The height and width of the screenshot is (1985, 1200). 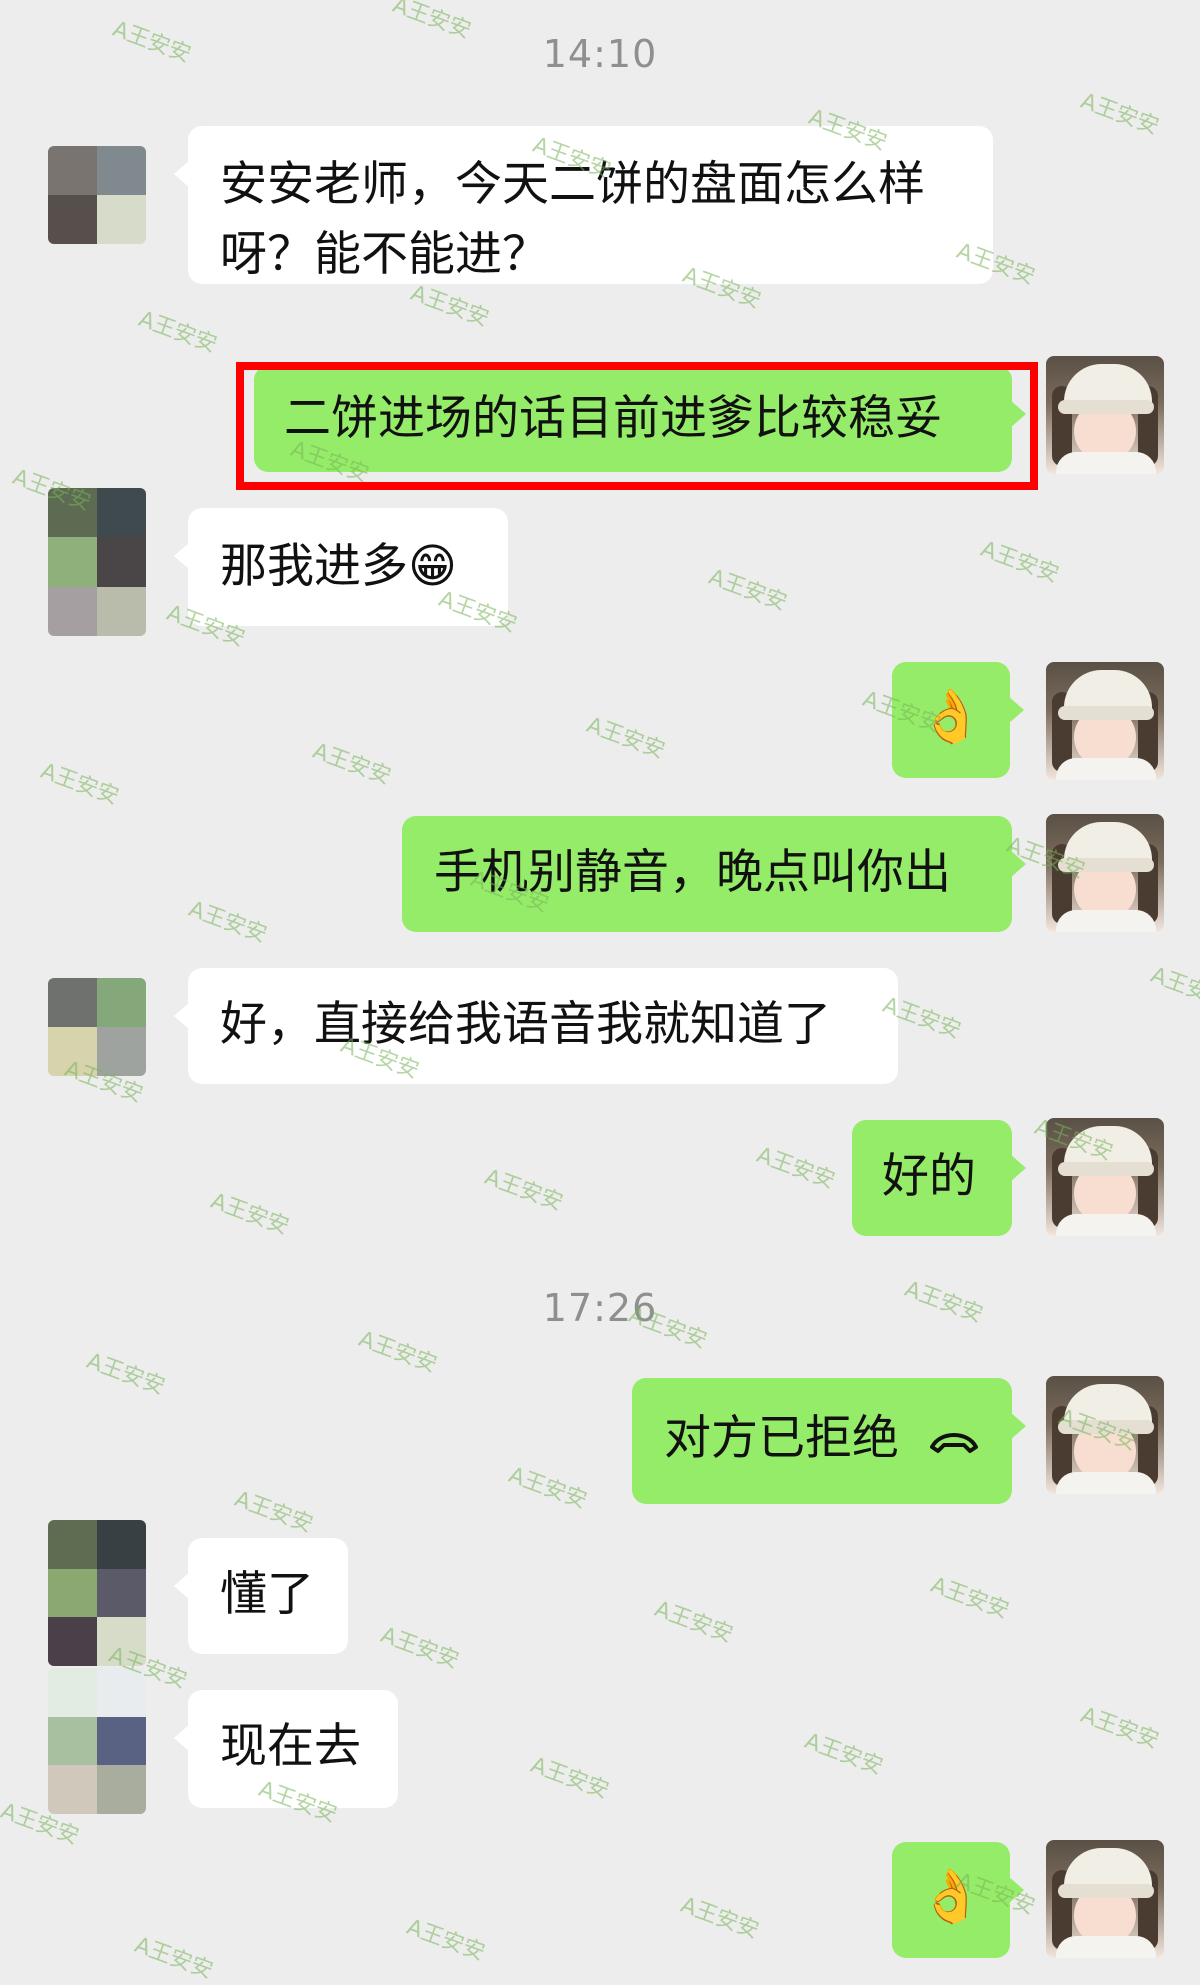 What do you see at coordinates (600, 54) in the screenshot?
I see `timestamp: 14:10` at bounding box center [600, 54].